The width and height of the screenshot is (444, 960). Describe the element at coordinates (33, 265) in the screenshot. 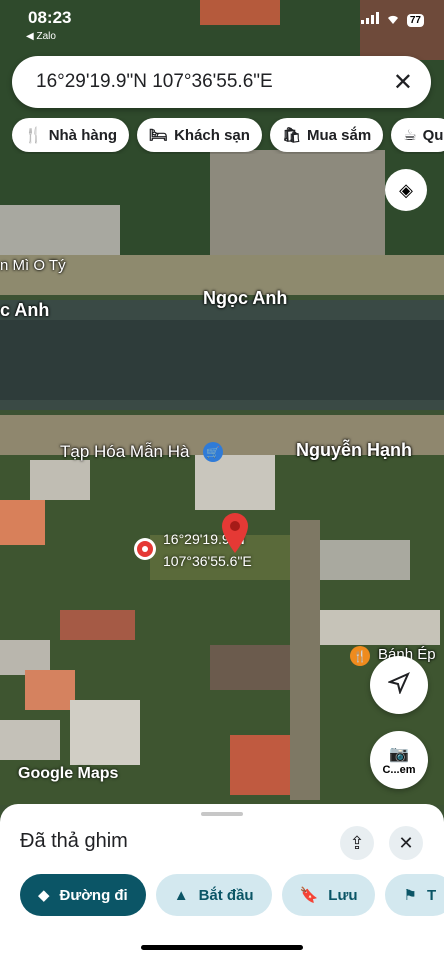

I see `map-label-mi-o-ty: n Mì O Tý` at that location.